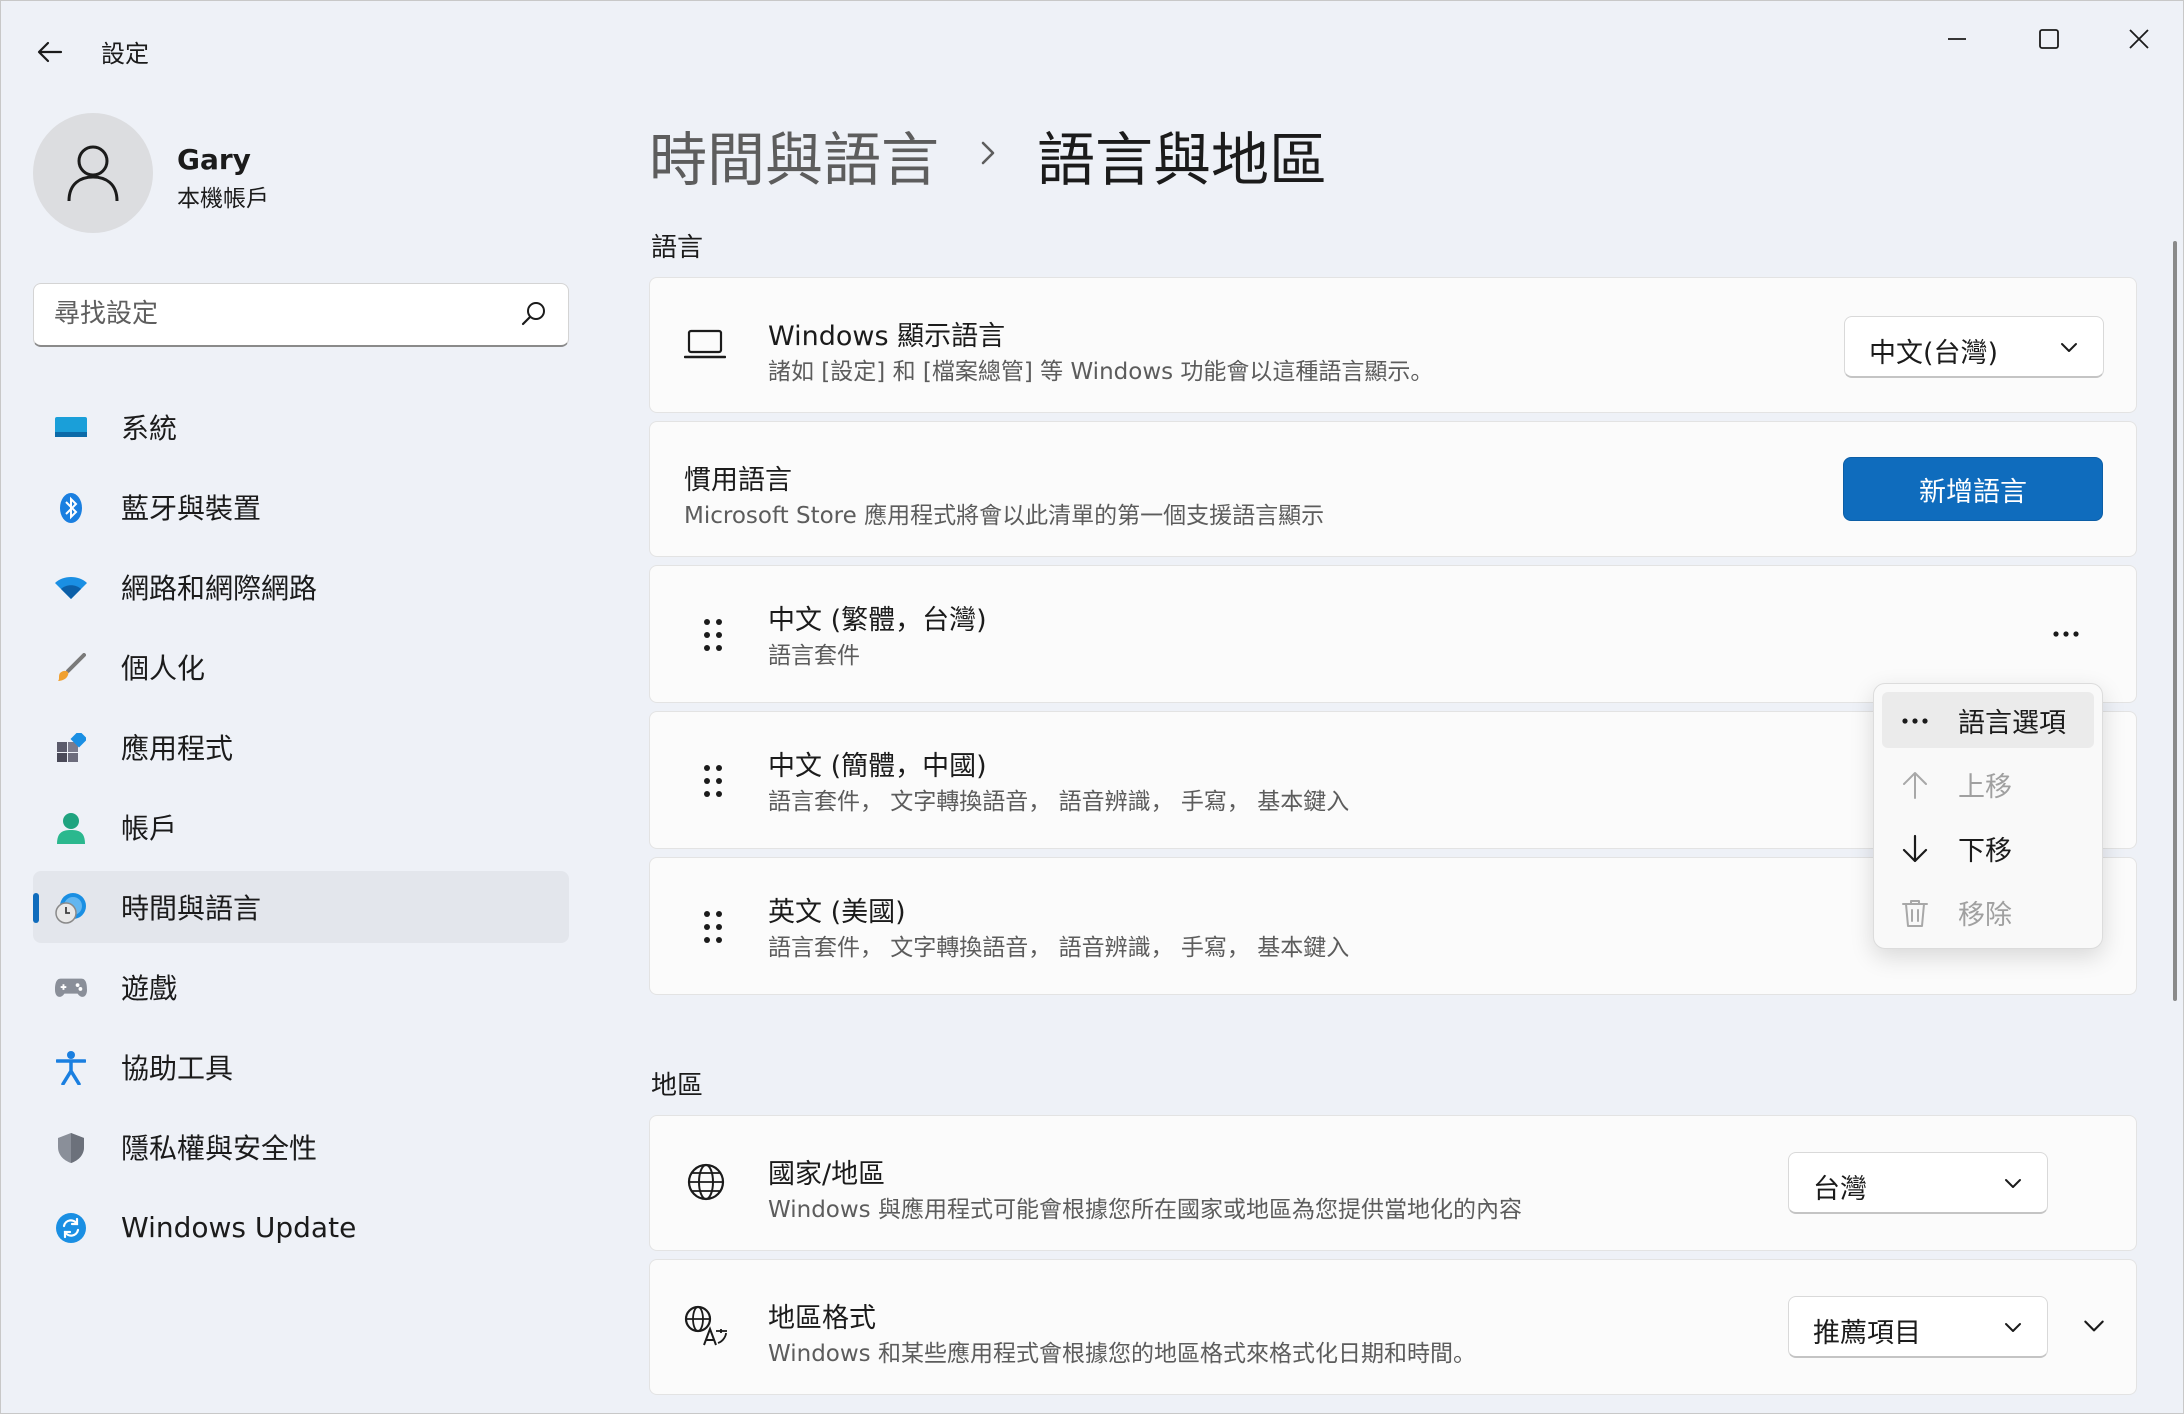  I want to click on profile-account-type: 本機帳戶, so click(223, 199).